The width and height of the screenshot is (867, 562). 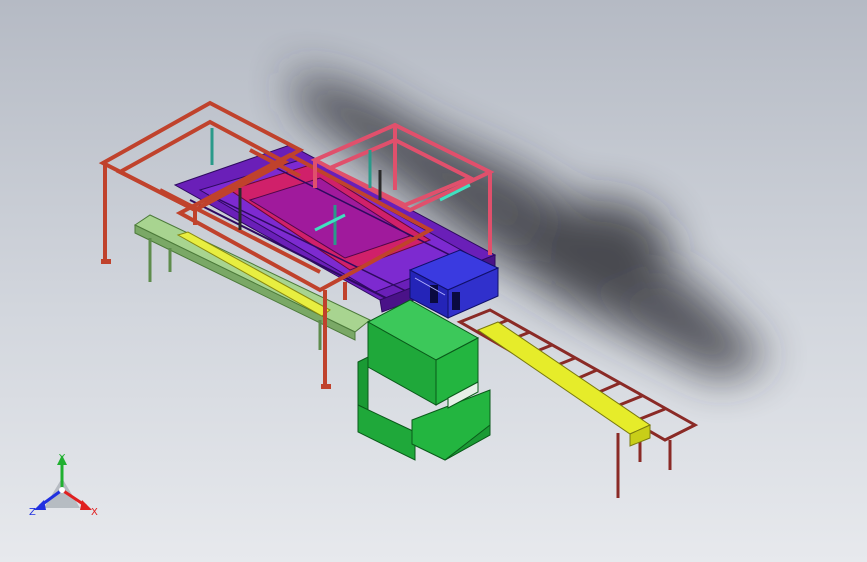 What do you see at coordinates (32, 512) in the screenshot?
I see `triad-z-label: Z` at bounding box center [32, 512].